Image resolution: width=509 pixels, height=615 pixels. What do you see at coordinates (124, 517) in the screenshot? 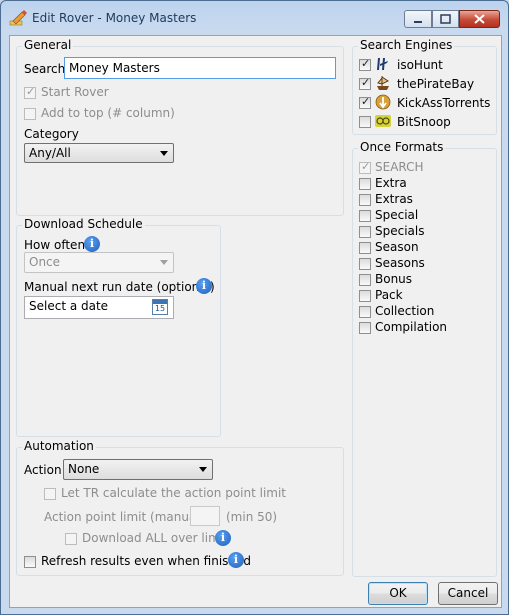
I see `action-point-limit-label: Action point limit (manual)` at bounding box center [124, 517].